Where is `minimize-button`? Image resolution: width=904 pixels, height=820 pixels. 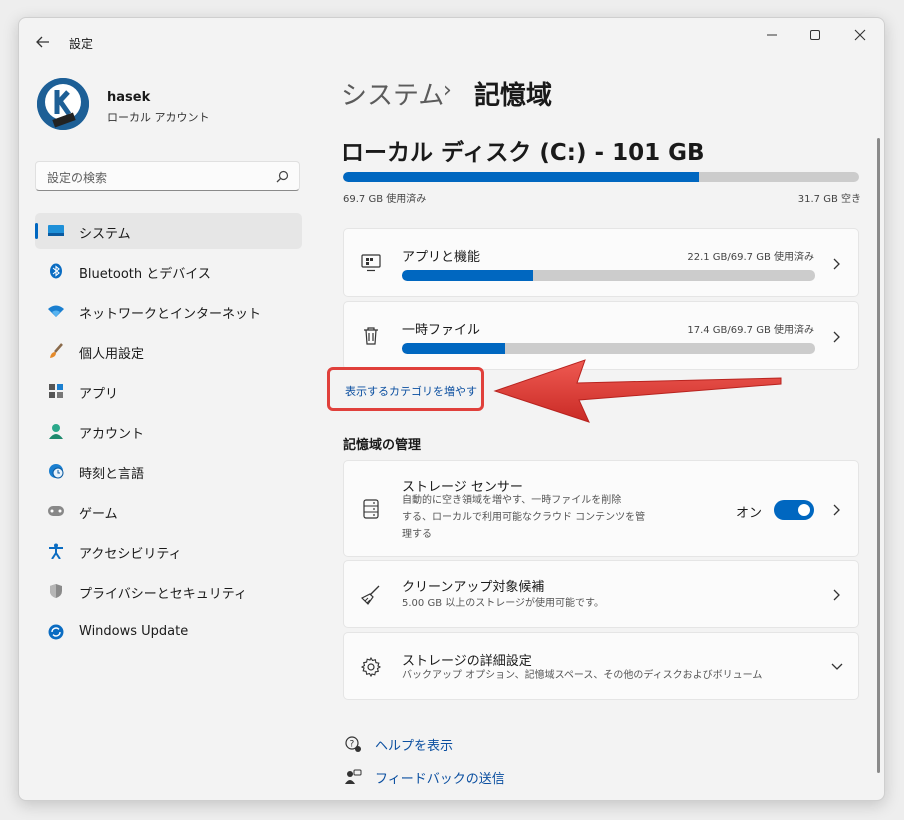
minimize-button is located at coordinates (772, 35).